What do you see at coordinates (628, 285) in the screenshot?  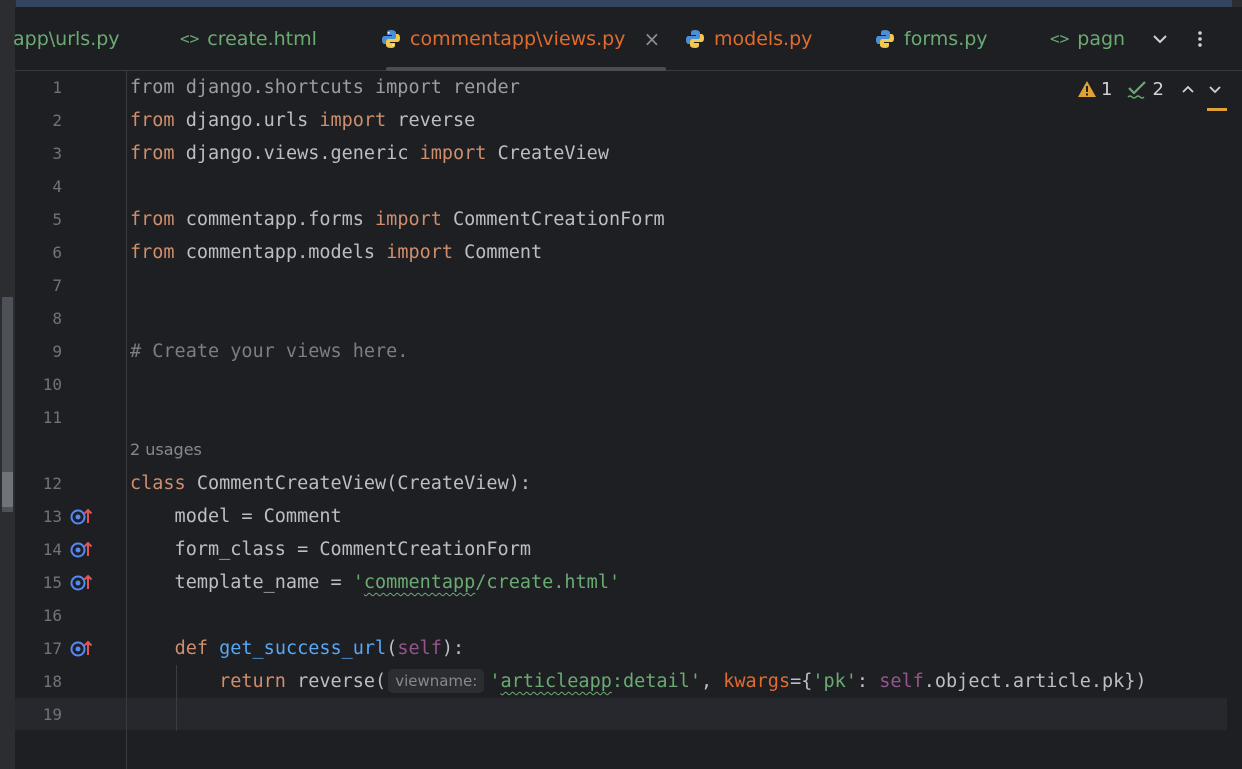 I see `code-line: 7` at bounding box center [628, 285].